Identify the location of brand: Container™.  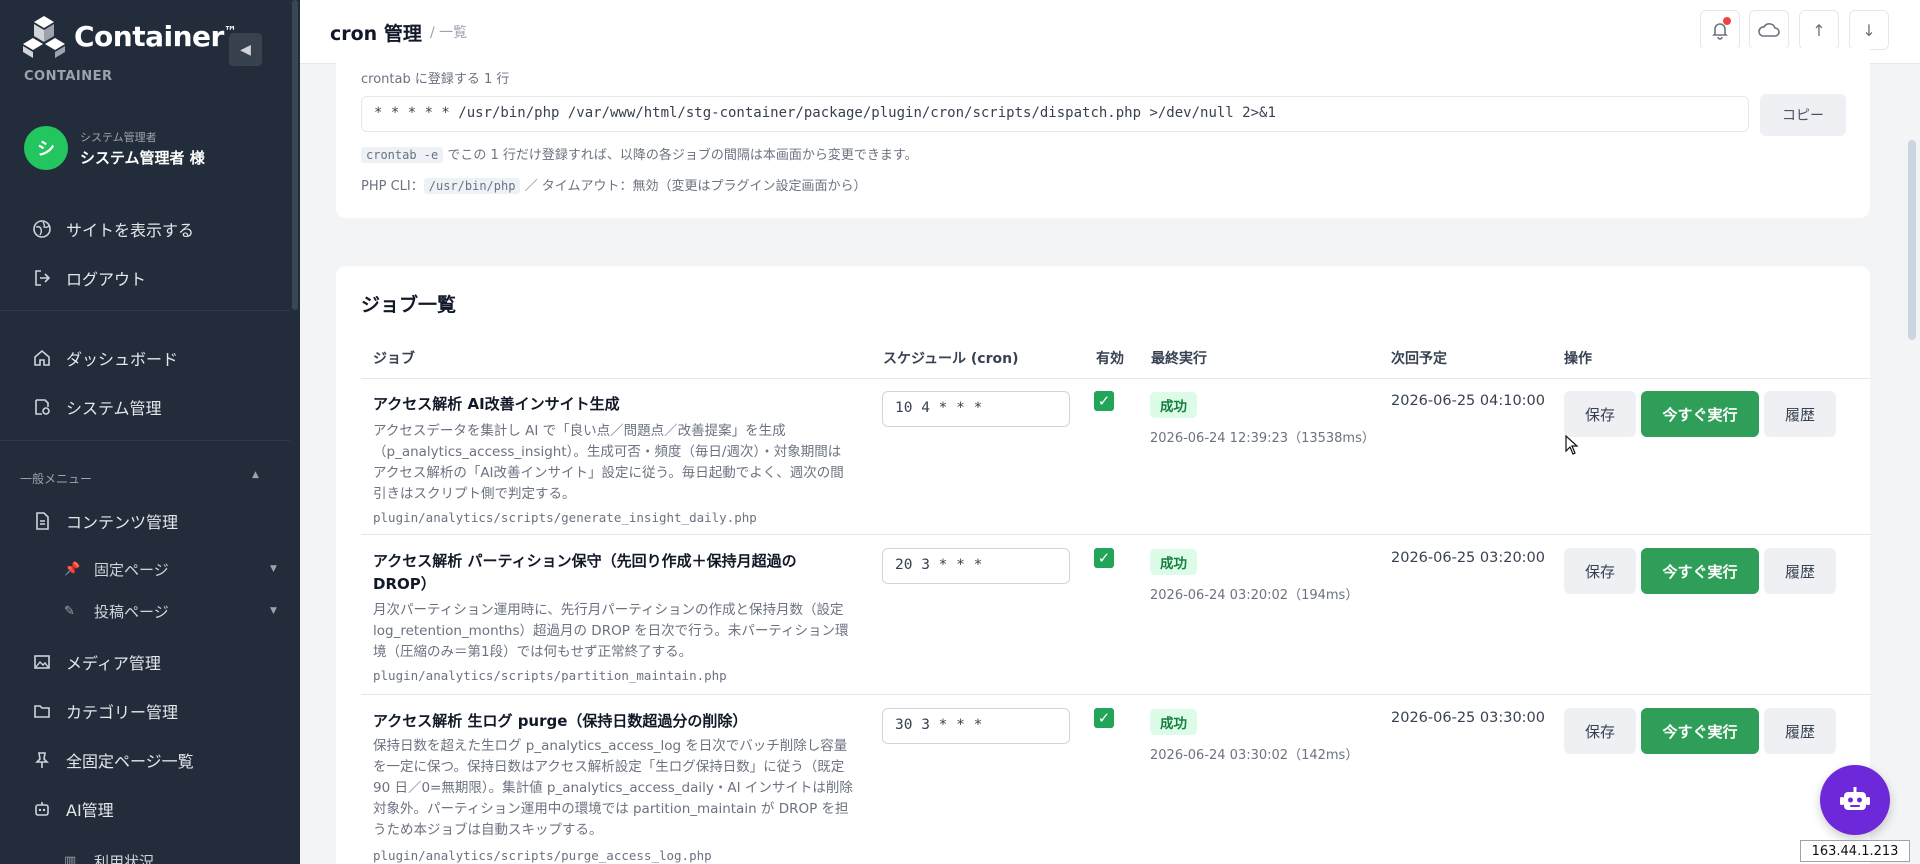
(129, 36).